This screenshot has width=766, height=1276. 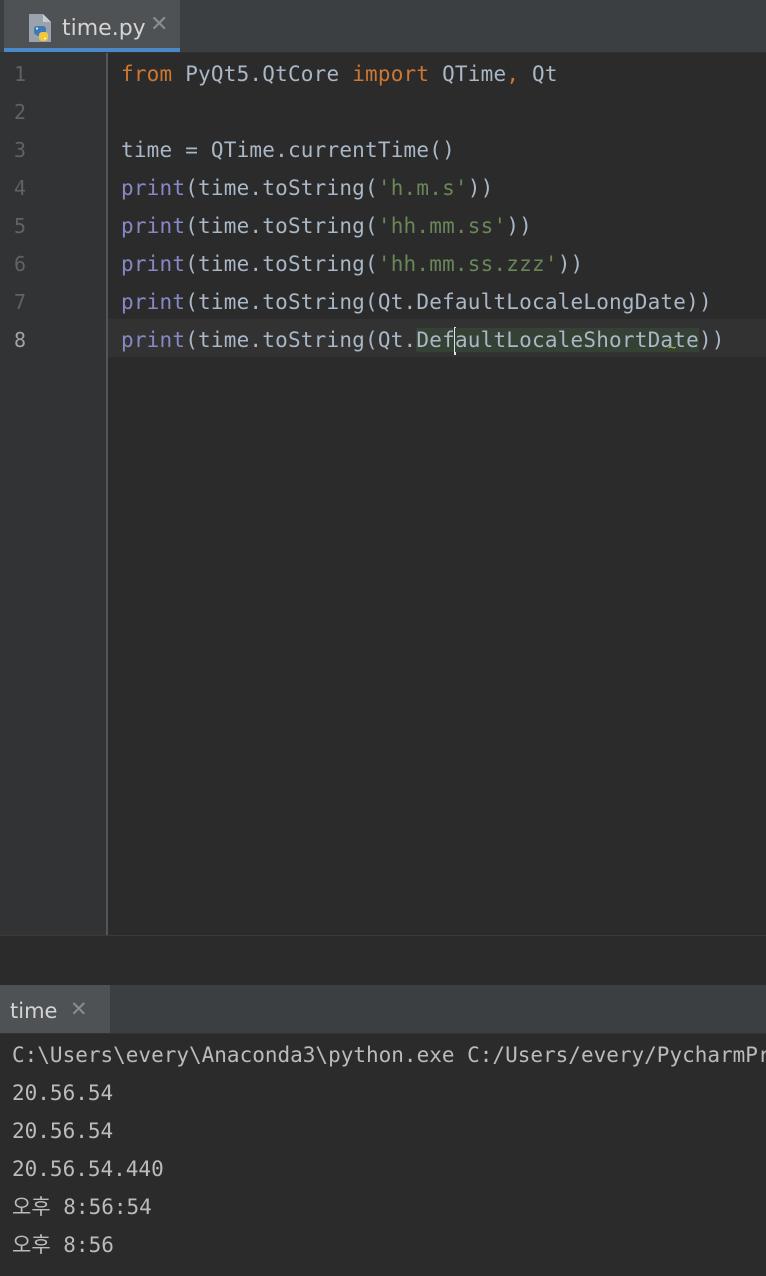 I want to click on console-line: 오후 8:56, so click(x=63, y=1245).